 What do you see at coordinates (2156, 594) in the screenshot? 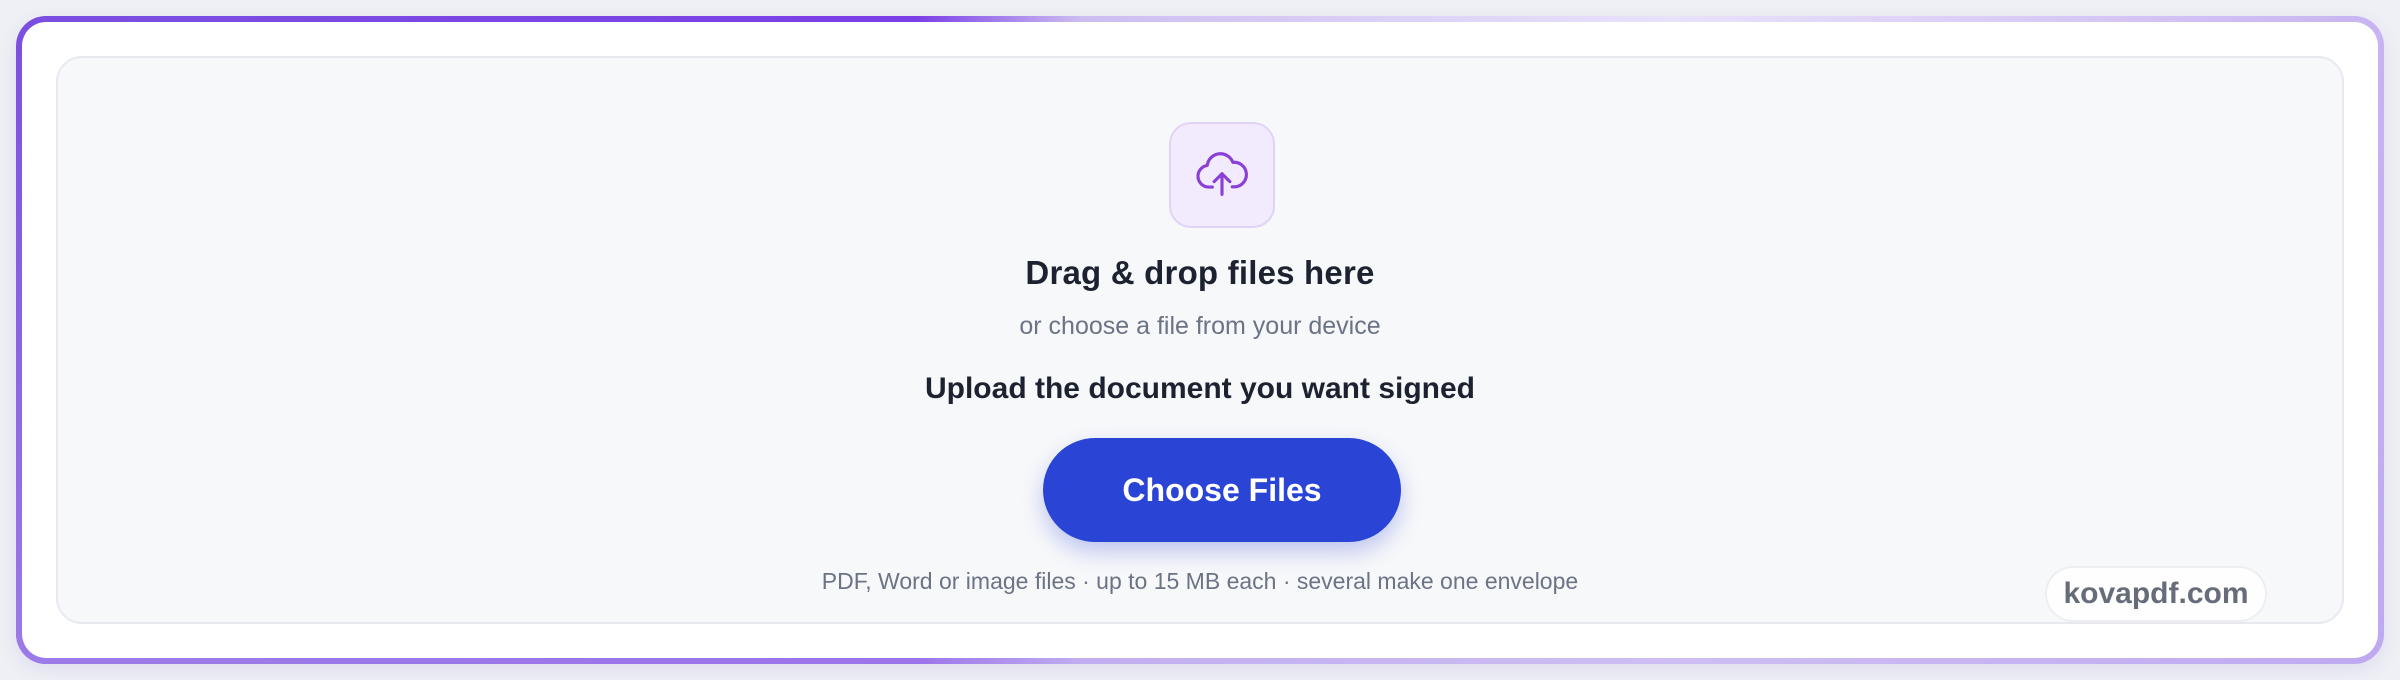
I see `site-watermark: kovapdf.com` at bounding box center [2156, 594].